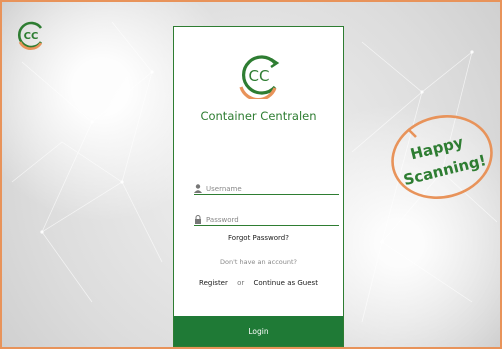 Image resolution: width=502 pixels, height=349 pixels. I want to click on or-text: or, so click(241, 283).